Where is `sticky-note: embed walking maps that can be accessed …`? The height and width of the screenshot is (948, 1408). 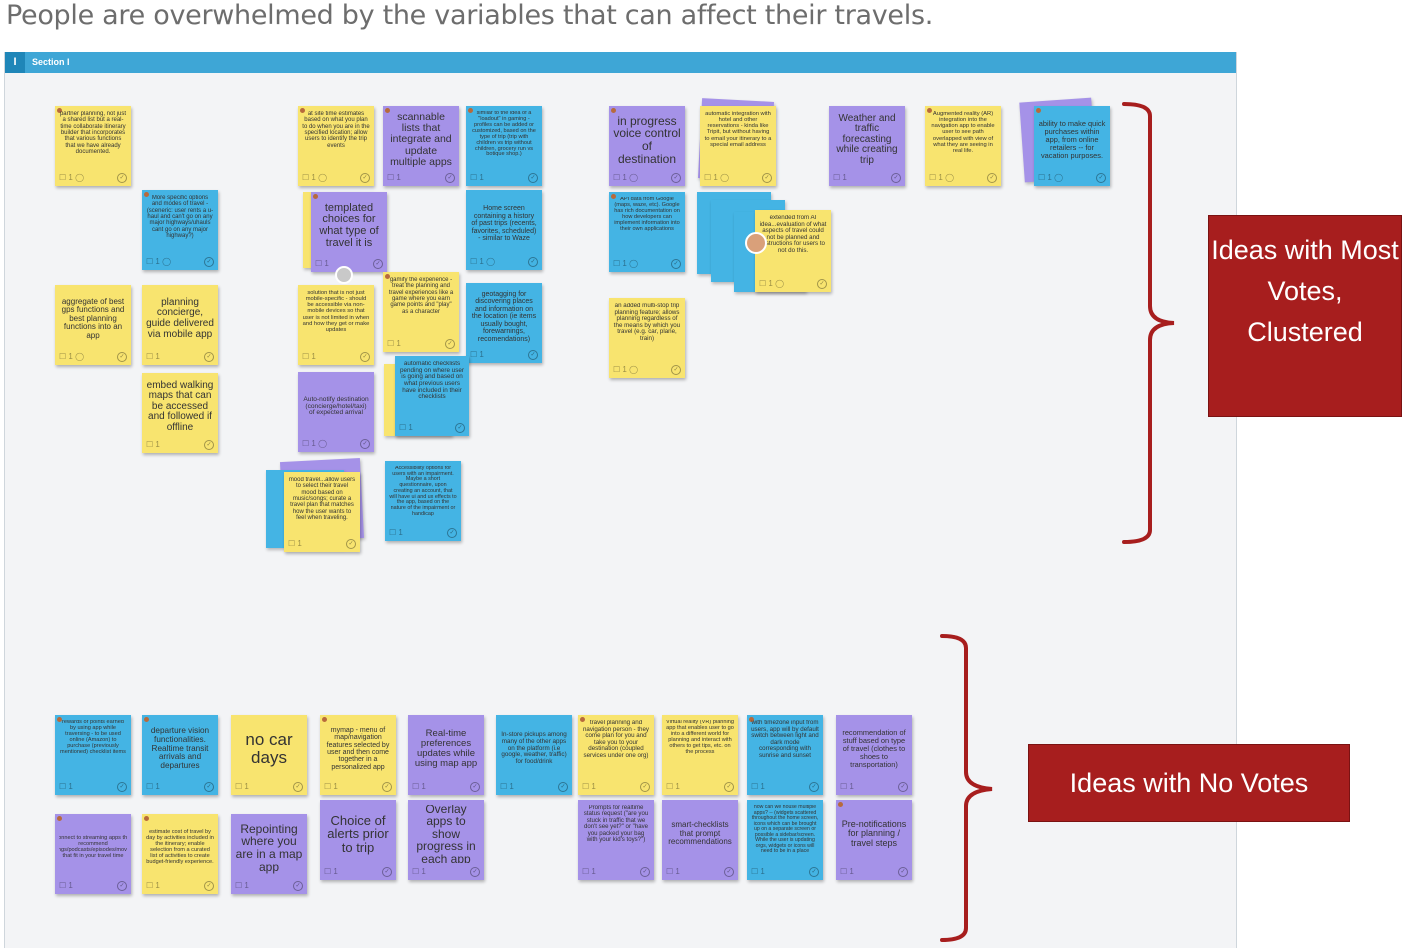
sticky-note: embed walking maps that can be accessed … is located at coordinates (180, 413).